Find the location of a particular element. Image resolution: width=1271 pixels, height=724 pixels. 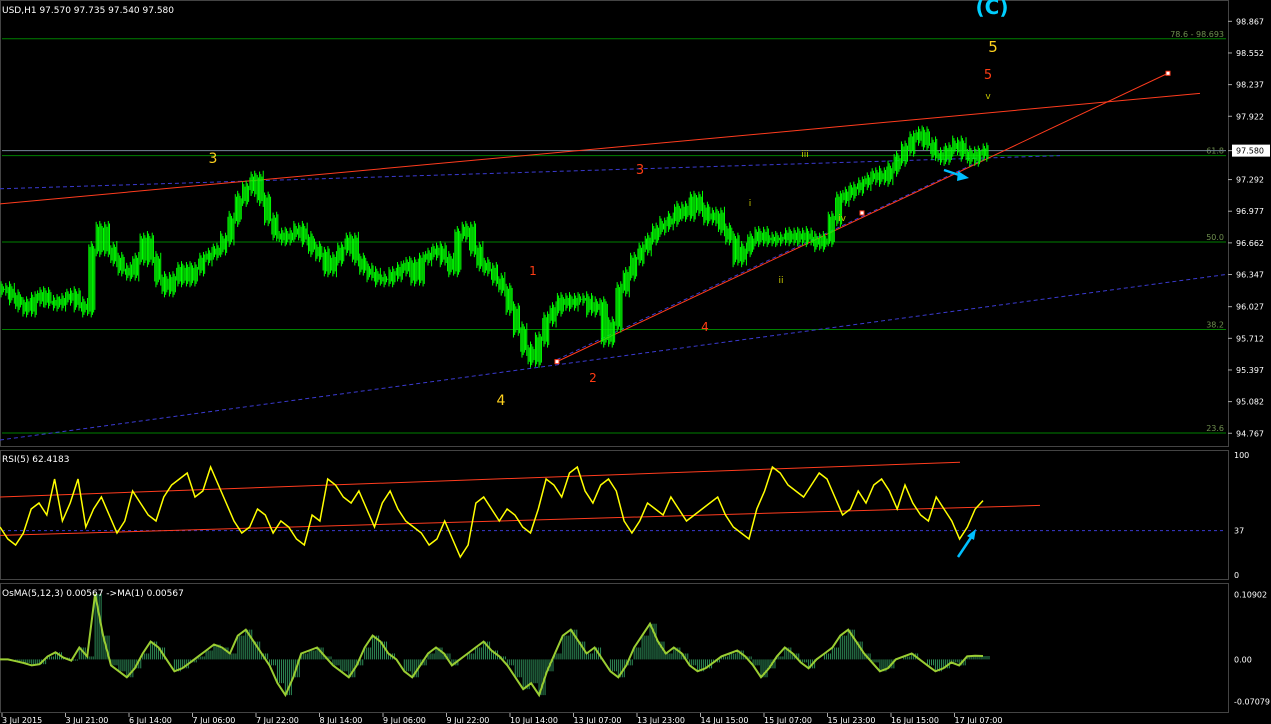

main-pane-title: USD,H1 97.570 97.735 97.540 97.580 is located at coordinates (88, 11).